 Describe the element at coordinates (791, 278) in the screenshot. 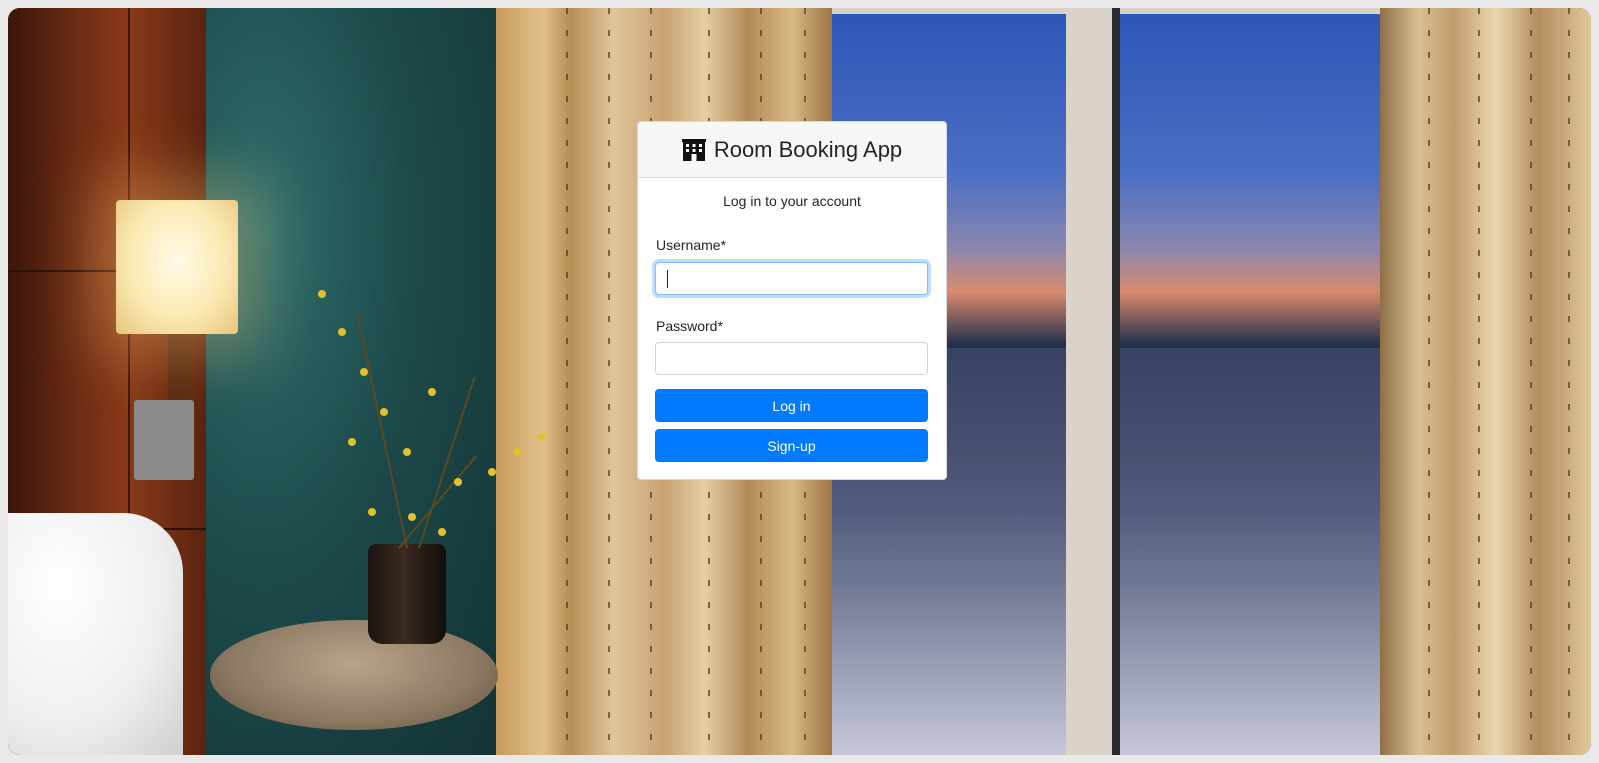

I see `username-input` at that location.